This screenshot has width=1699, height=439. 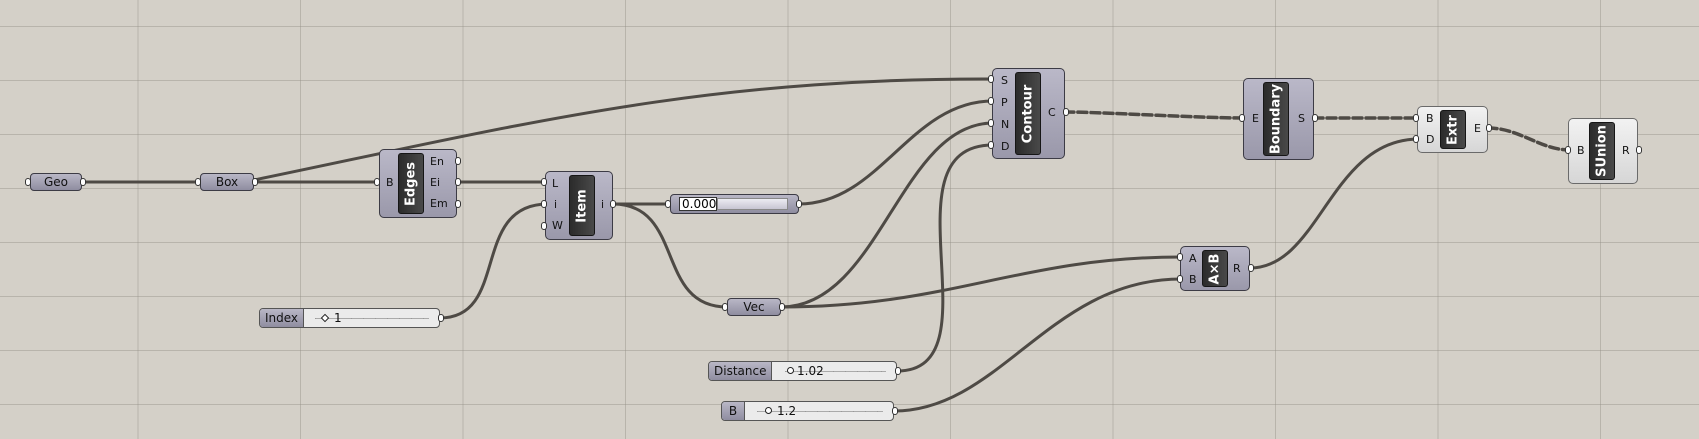 I want to click on distance-slider: Distance 1.02, so click(x=802, y=371).